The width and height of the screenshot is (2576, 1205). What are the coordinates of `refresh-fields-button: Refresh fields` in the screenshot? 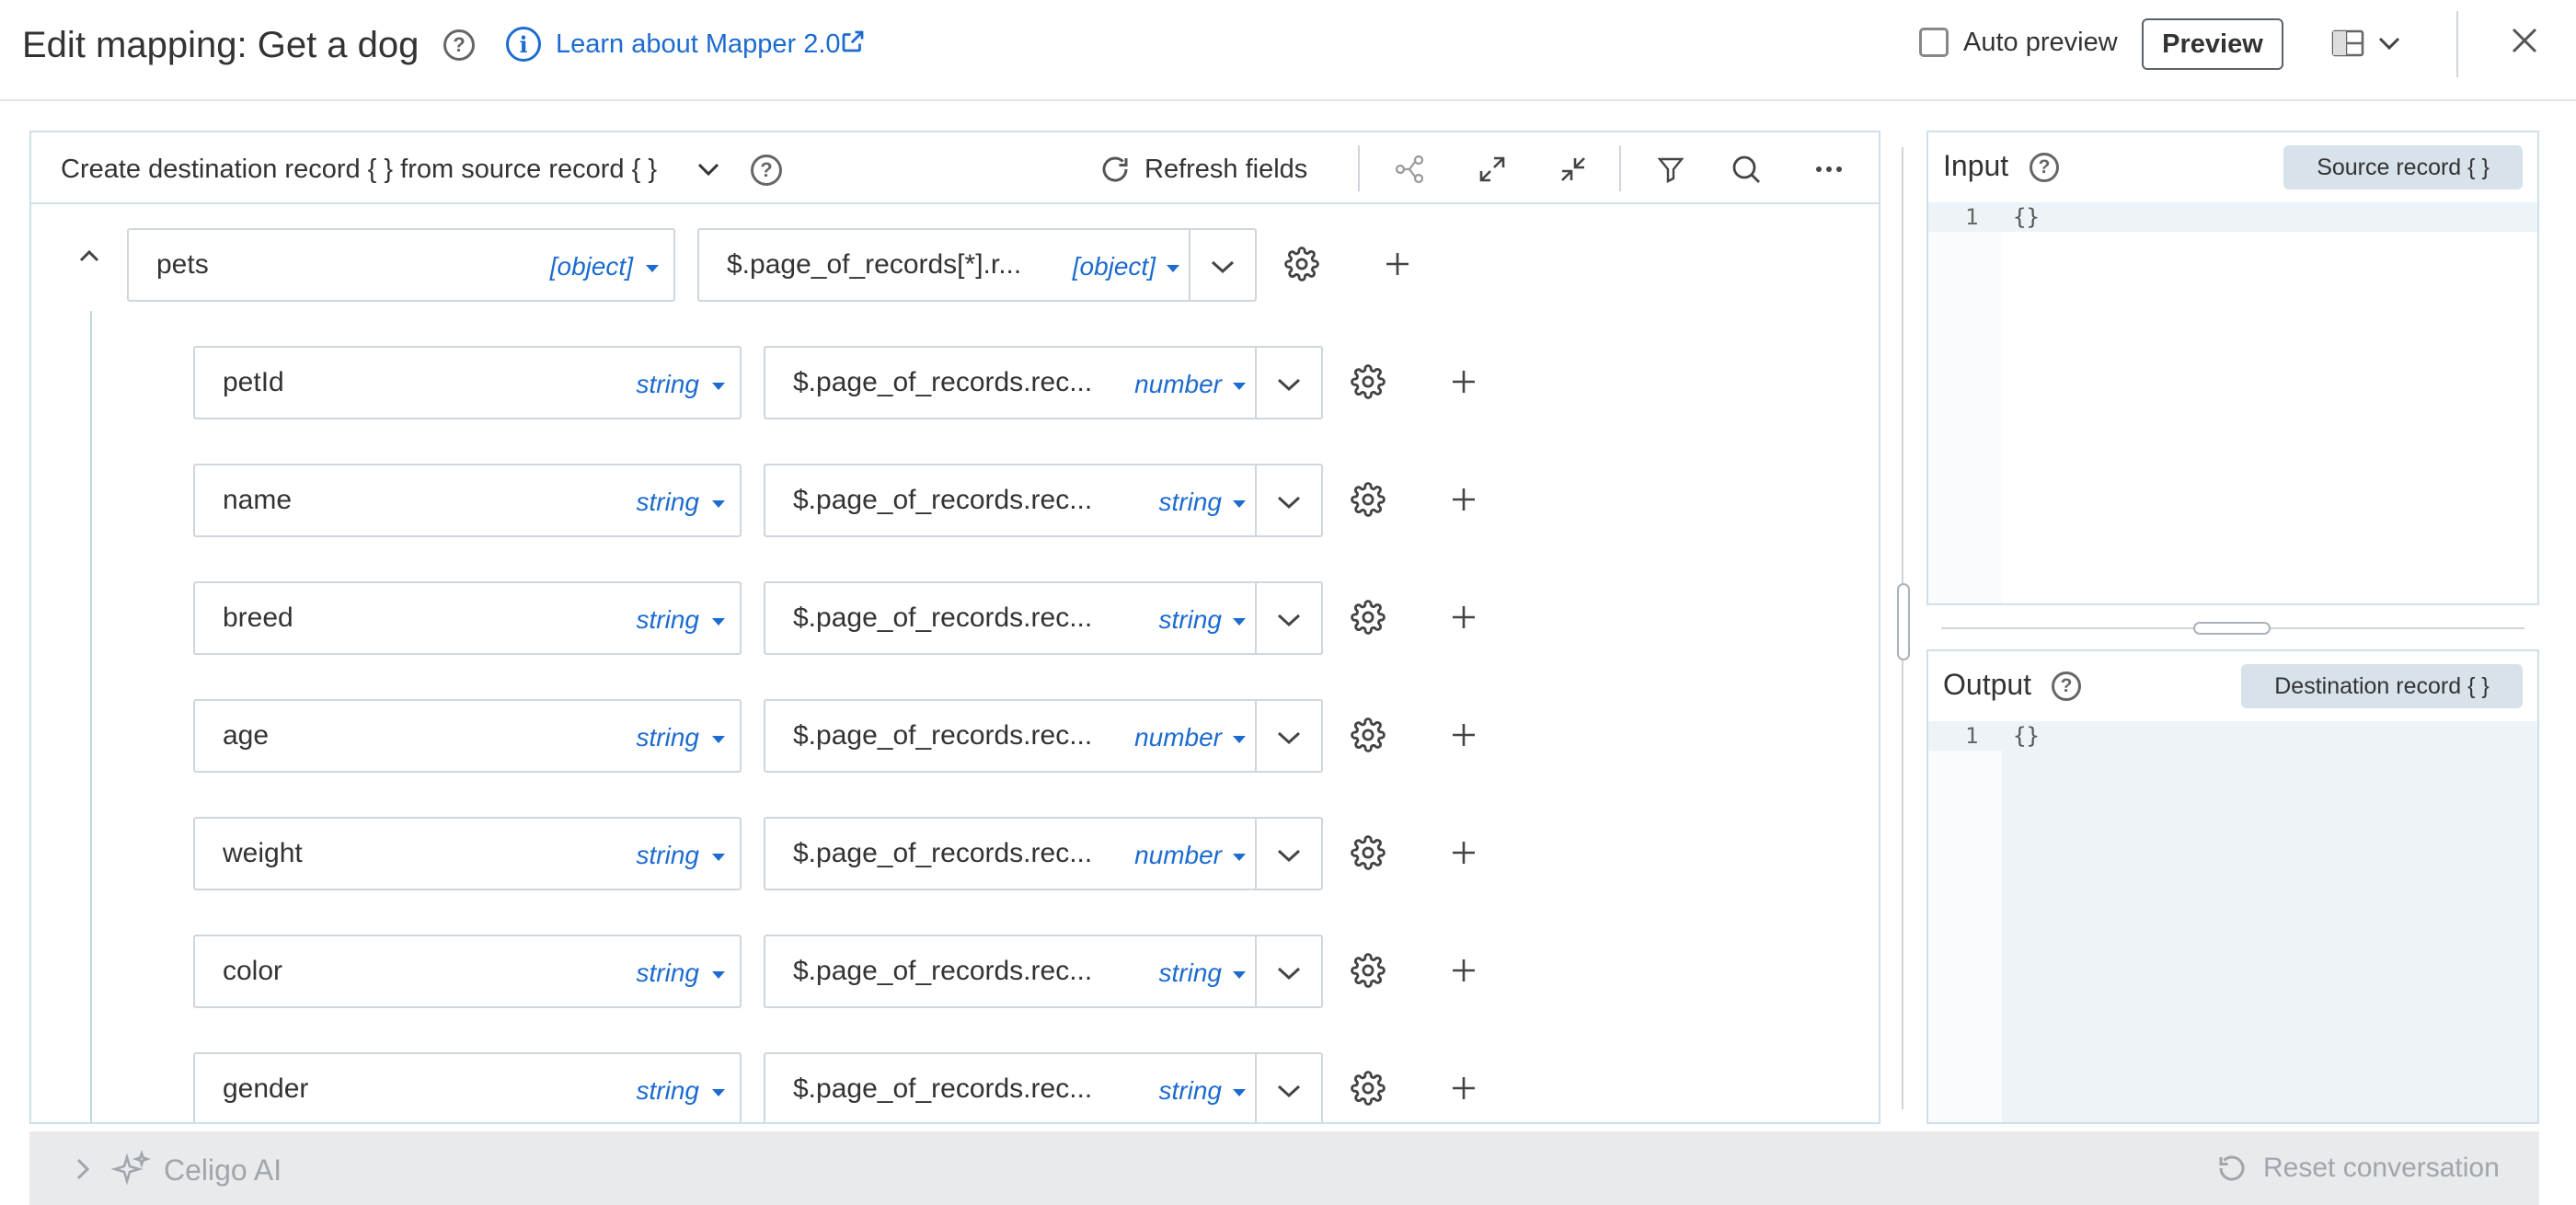 It's located at (1225, 169).